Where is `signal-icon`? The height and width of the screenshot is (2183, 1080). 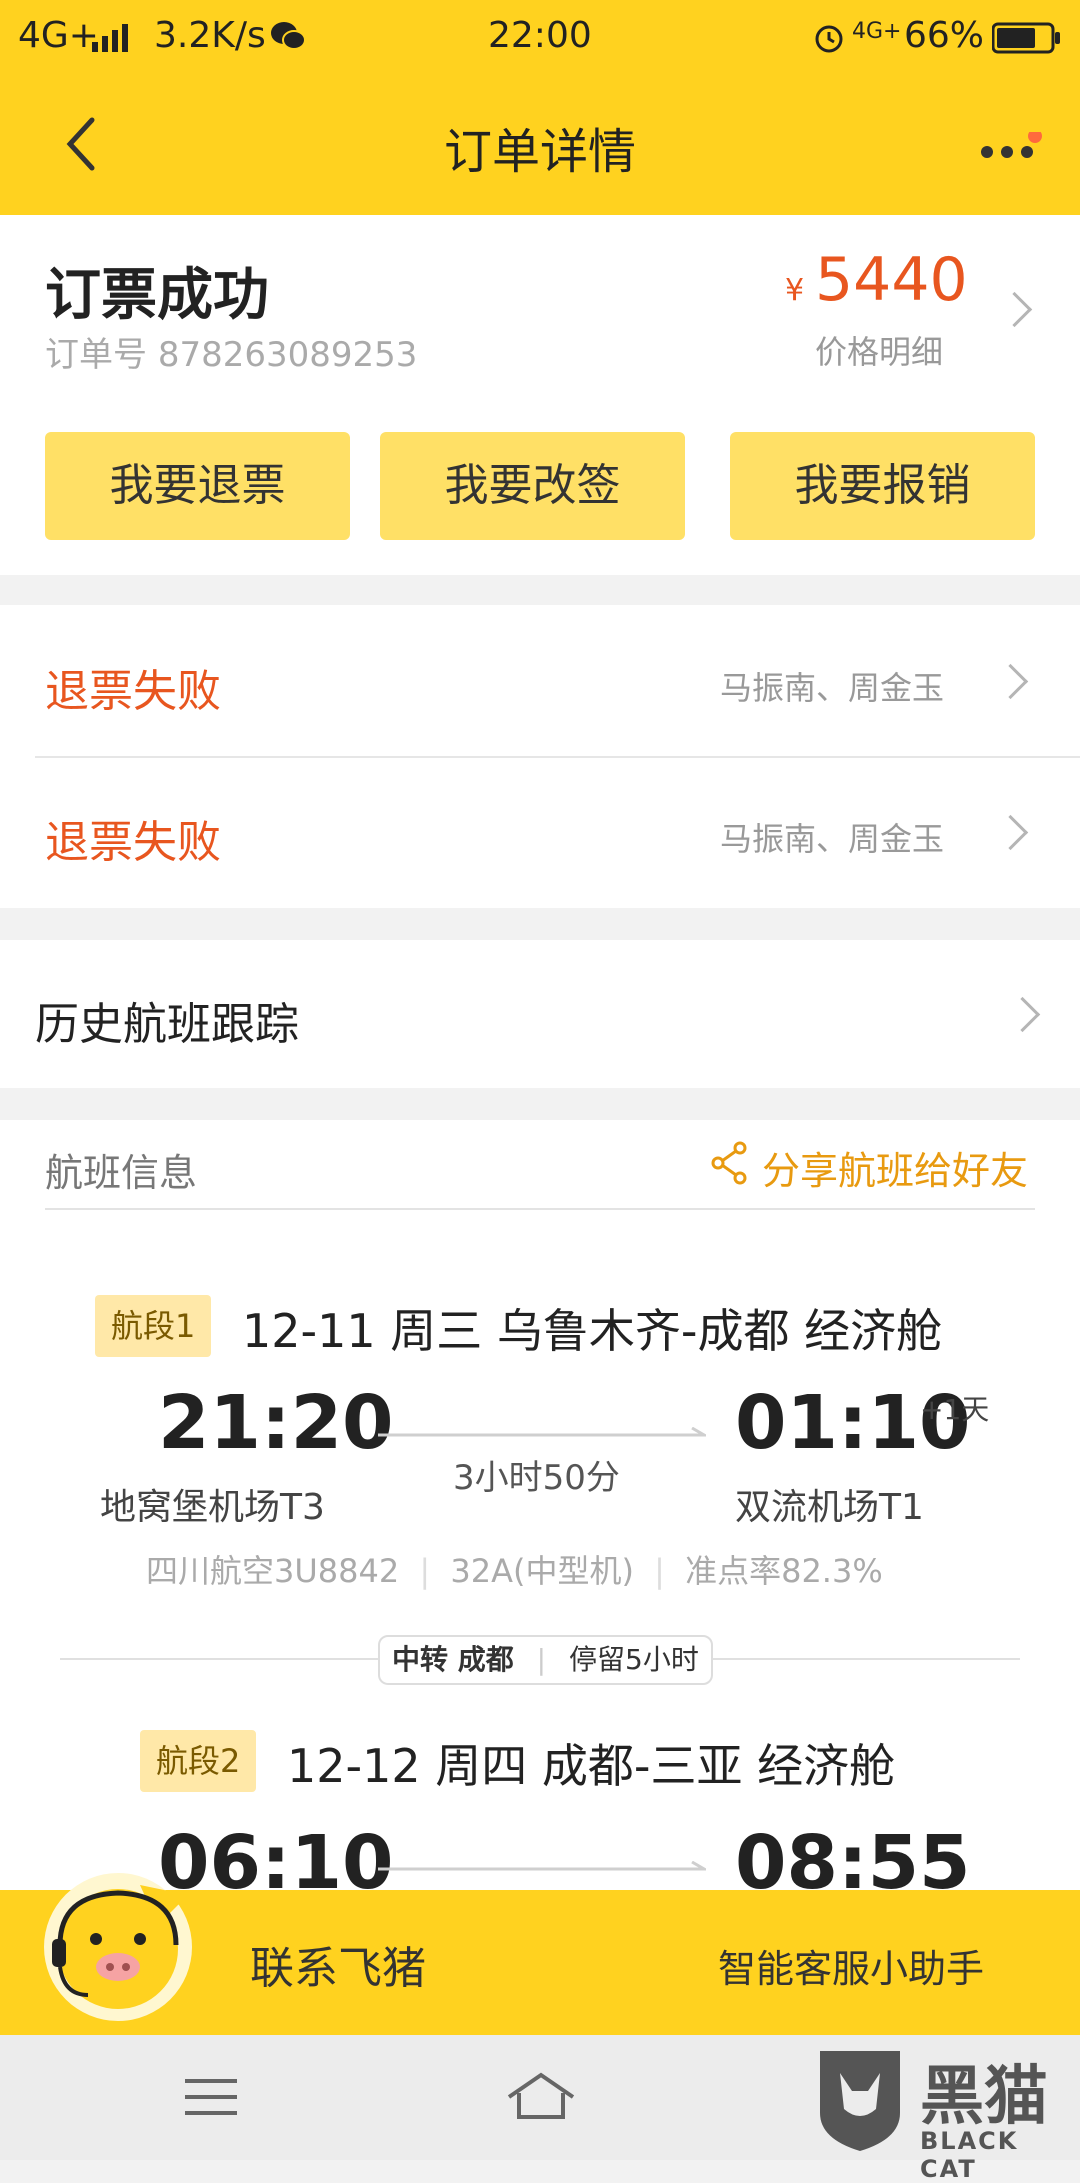 signal-icon is located at coordinates (112, 38).